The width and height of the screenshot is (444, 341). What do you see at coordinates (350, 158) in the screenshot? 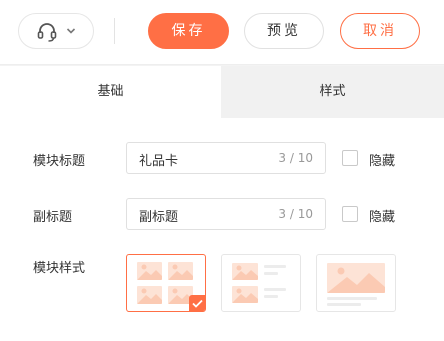
I see `hide-title-checkbox` at bounding box center [350, 158].